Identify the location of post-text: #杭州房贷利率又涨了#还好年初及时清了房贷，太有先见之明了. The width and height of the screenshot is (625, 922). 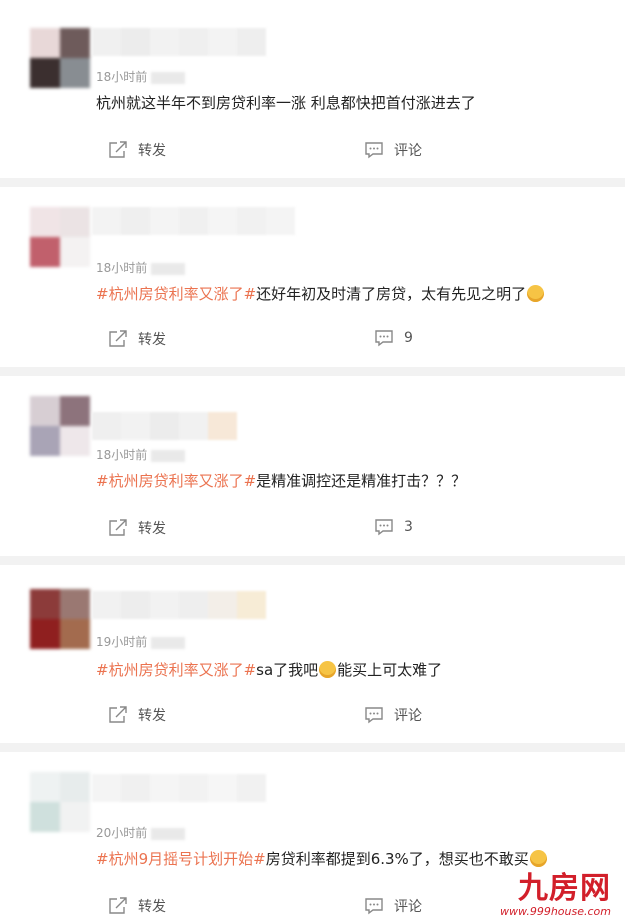
(320, 293).